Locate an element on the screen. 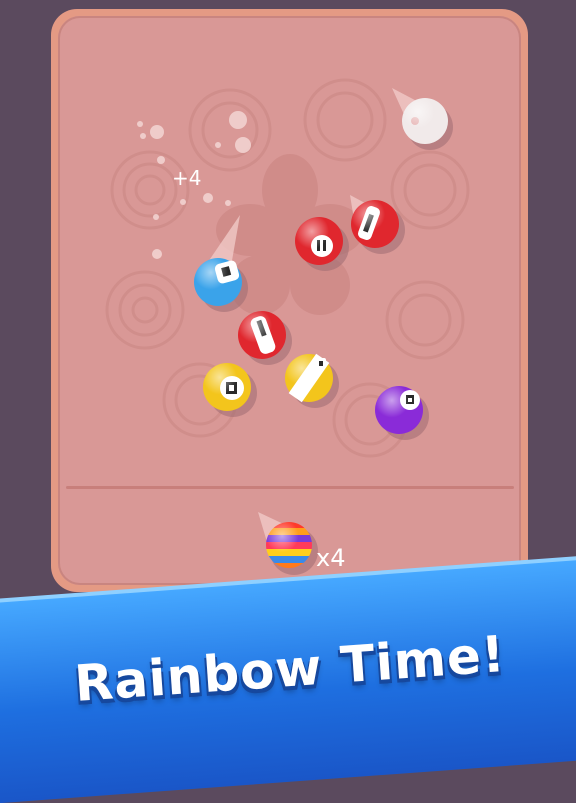  cue-ball is located at coordinates (425, 121).